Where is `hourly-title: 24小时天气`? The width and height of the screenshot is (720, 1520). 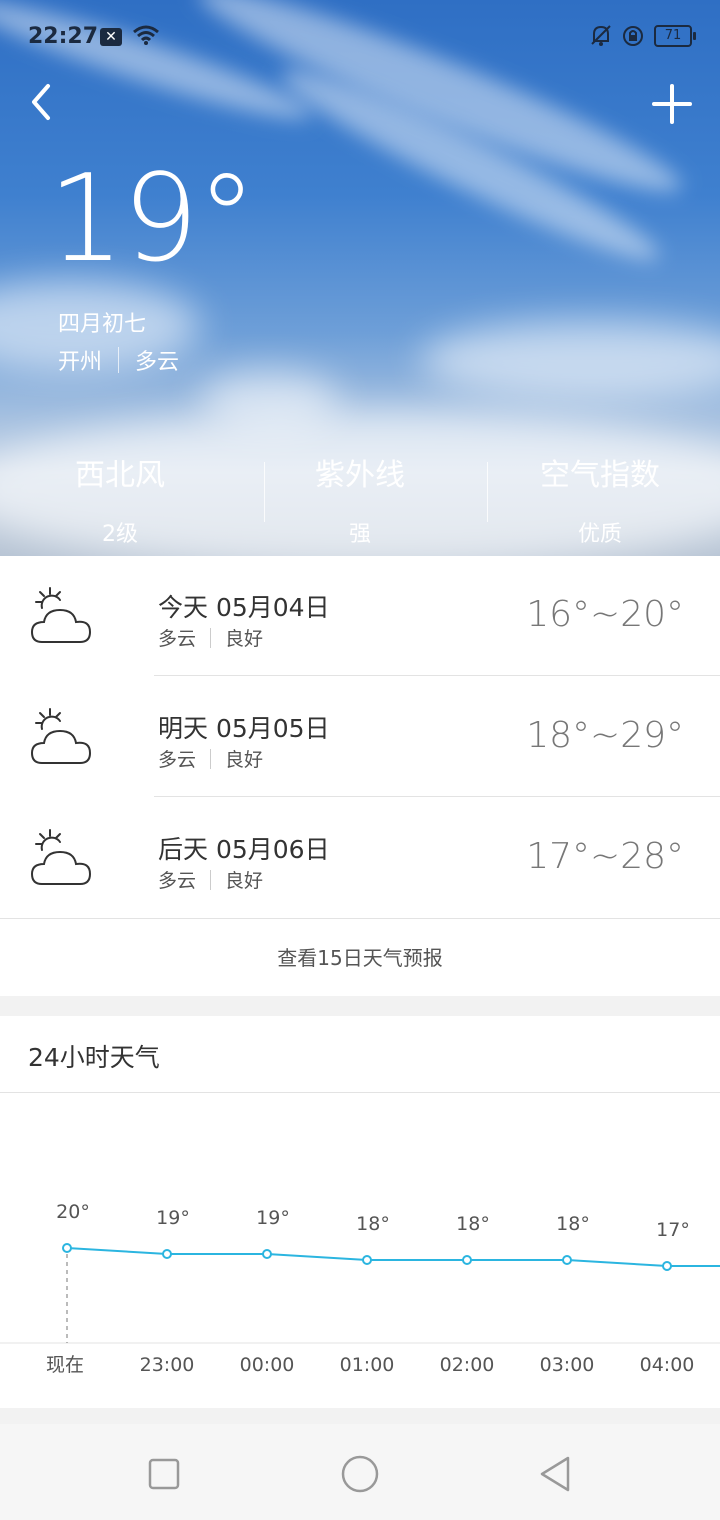 hourly-title: 24小时天气 is located at coordinates (94, 1057).